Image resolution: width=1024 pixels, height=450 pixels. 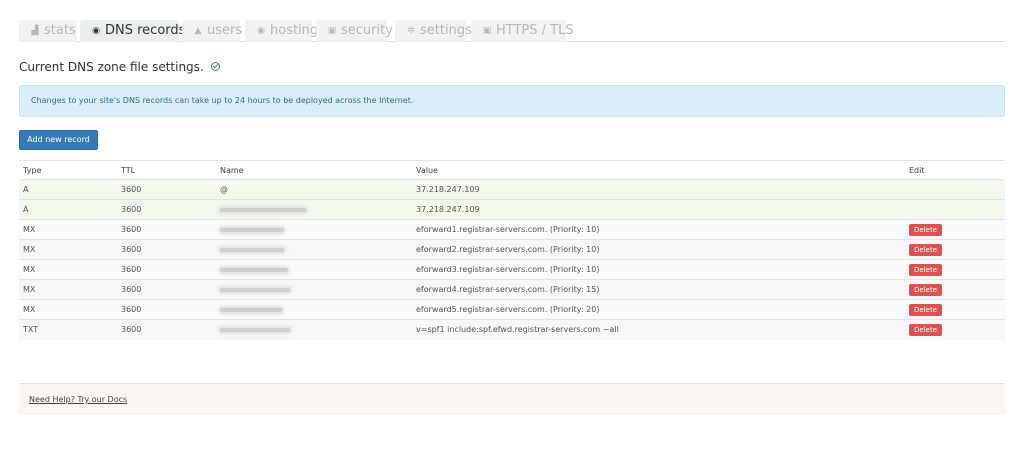 What do you see at coordinates (314, 189) in the screenshot?
I see `record-name: @` at bounding box center [314, 189].